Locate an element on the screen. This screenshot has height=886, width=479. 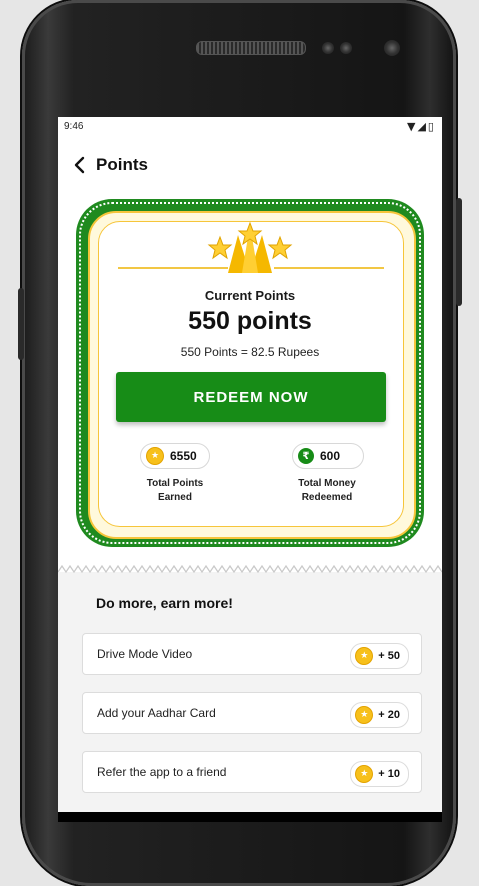
points-conversion: 550 Points = 82.5 Rupees is located at coordinates (250, 352).